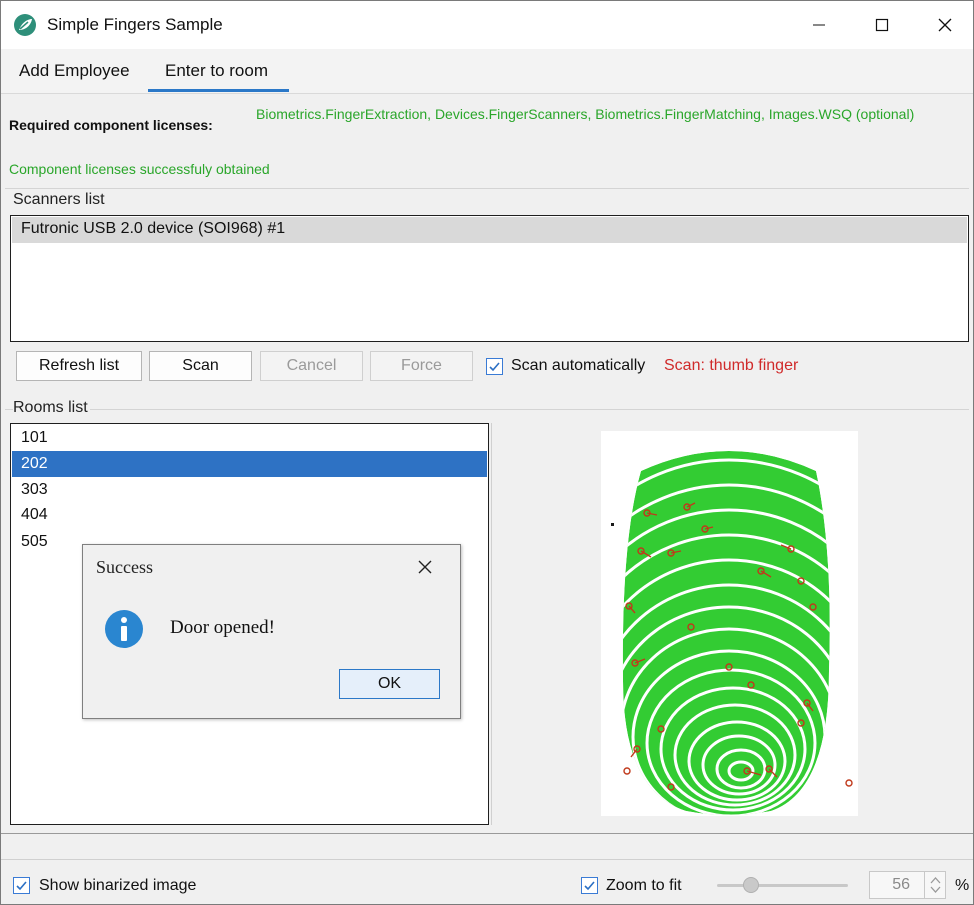  What do you see at coordinates (489, 278) in the screenshot?
I see `scanners-list: Futronic USB 2.0 device (SOI968) #1` at bounding box center [489, 278].